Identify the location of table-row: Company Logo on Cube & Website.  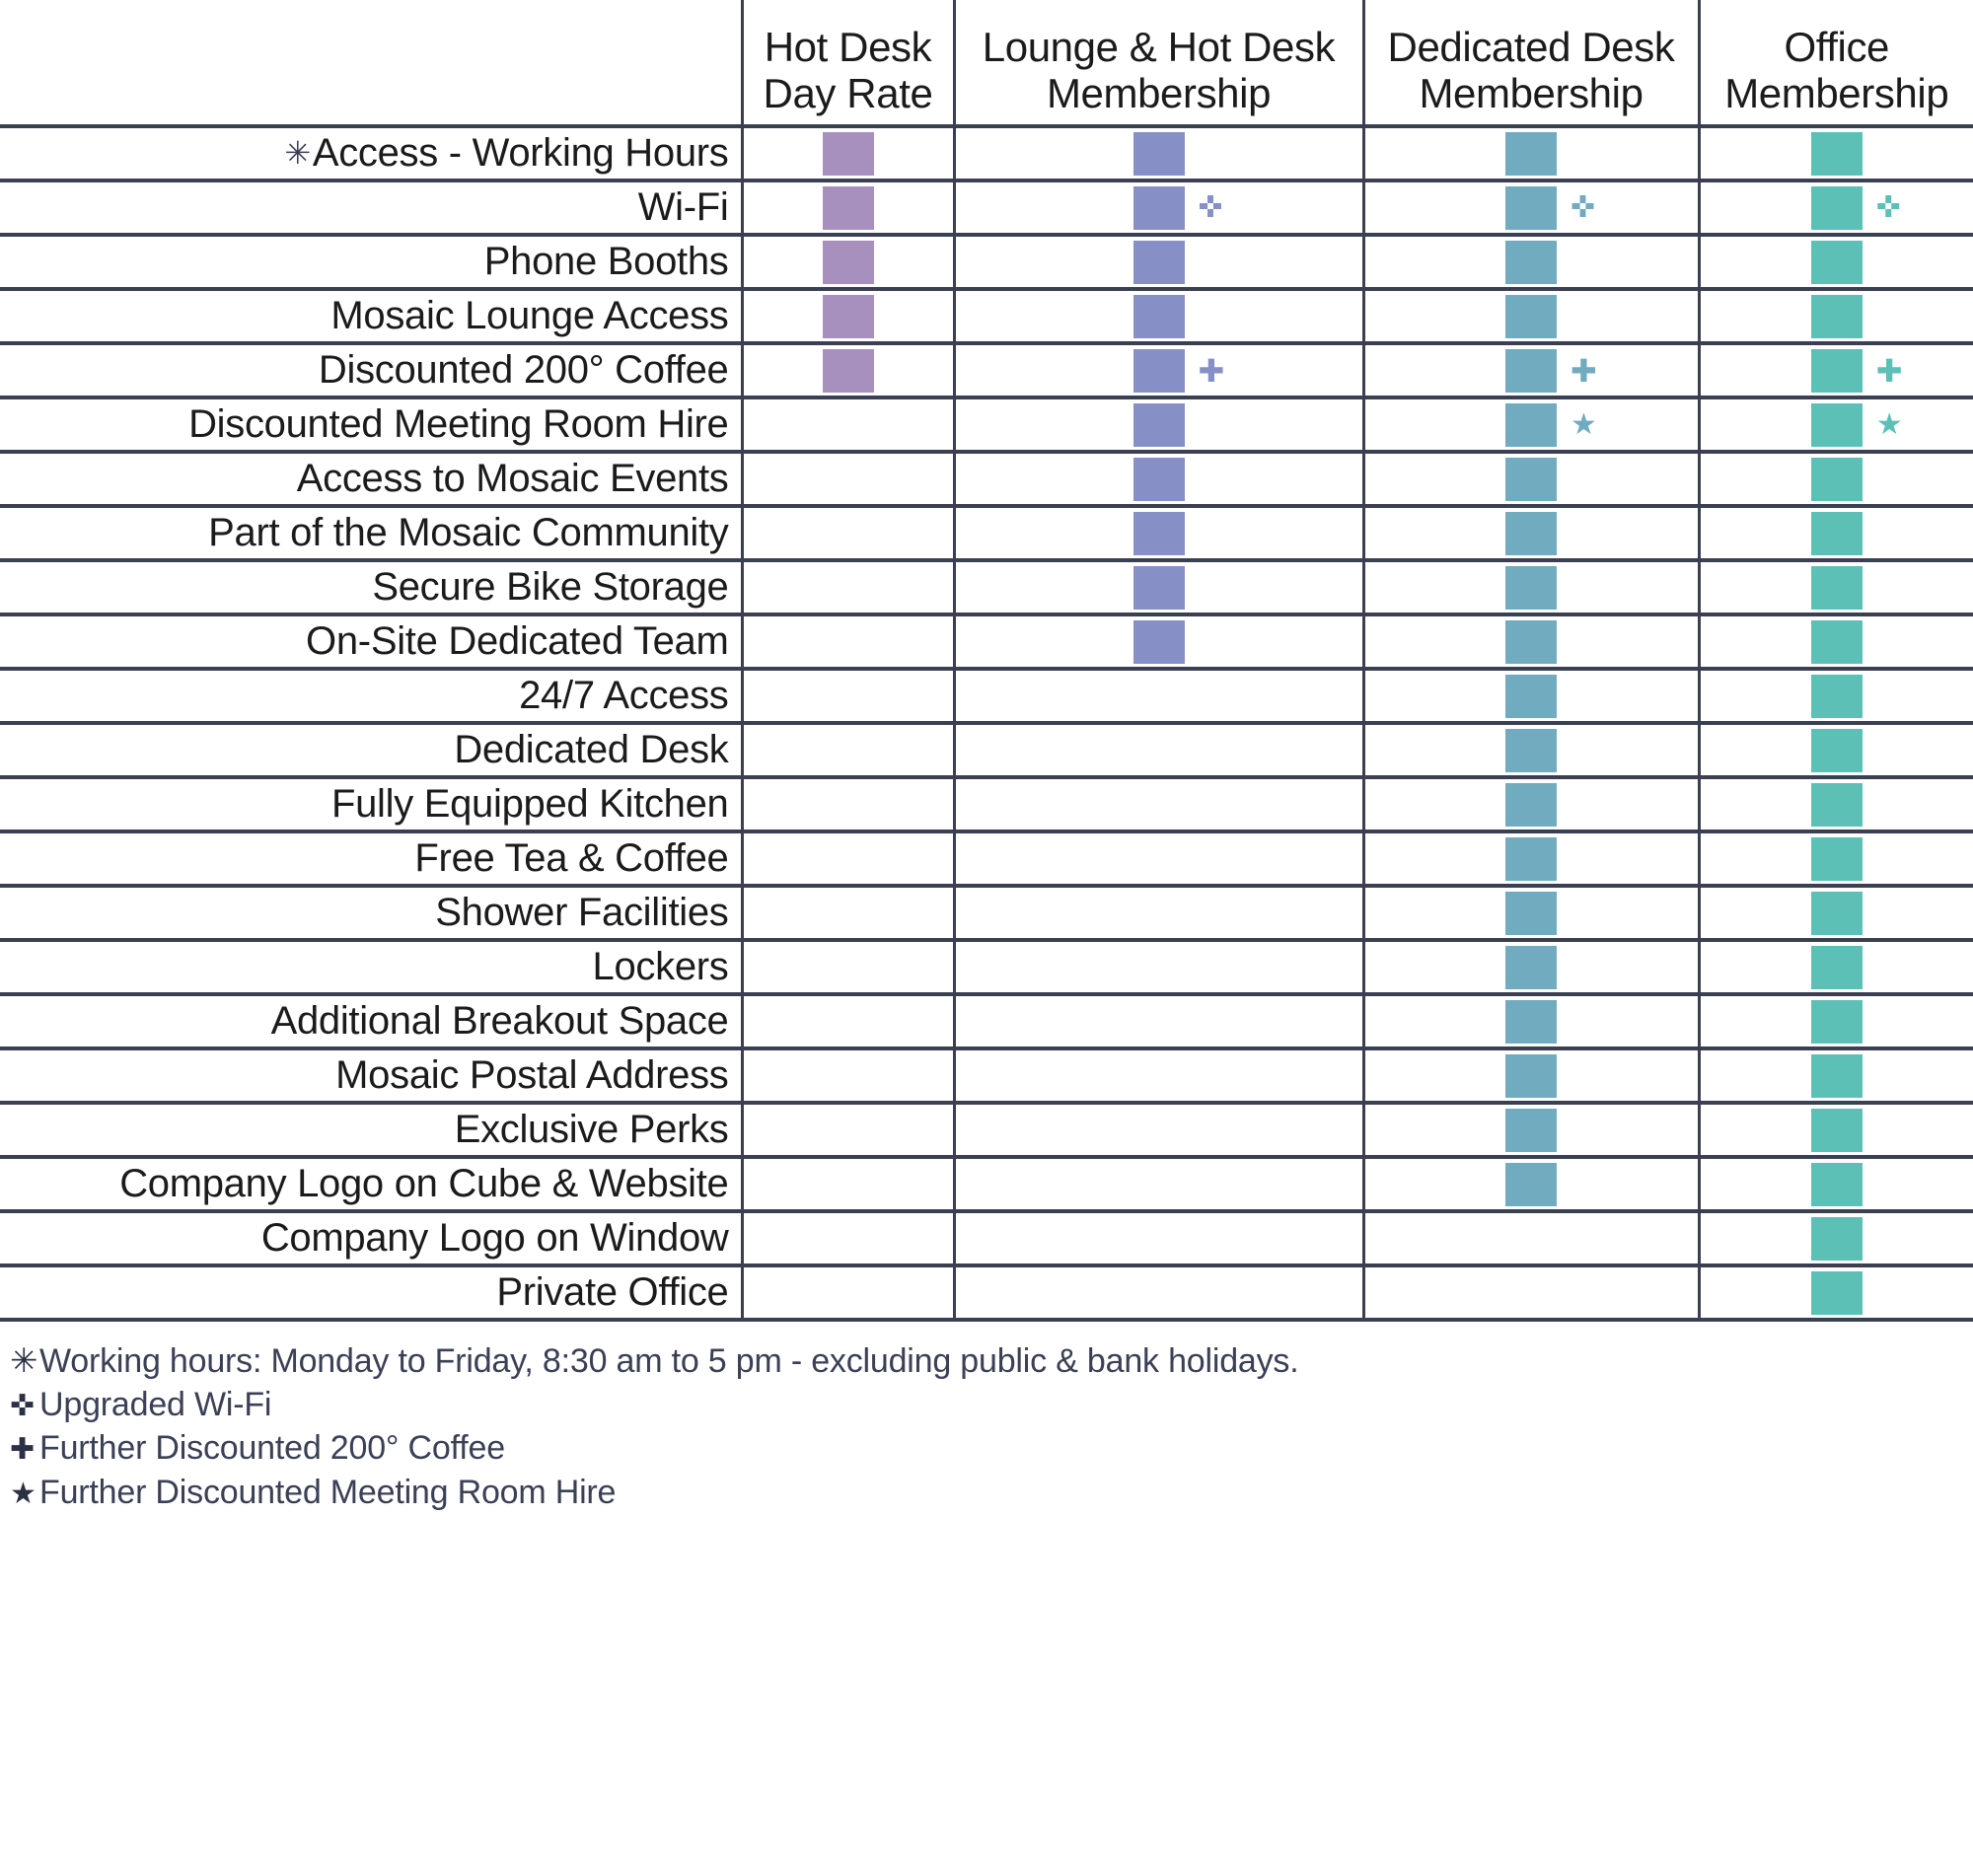
(986, 1183).